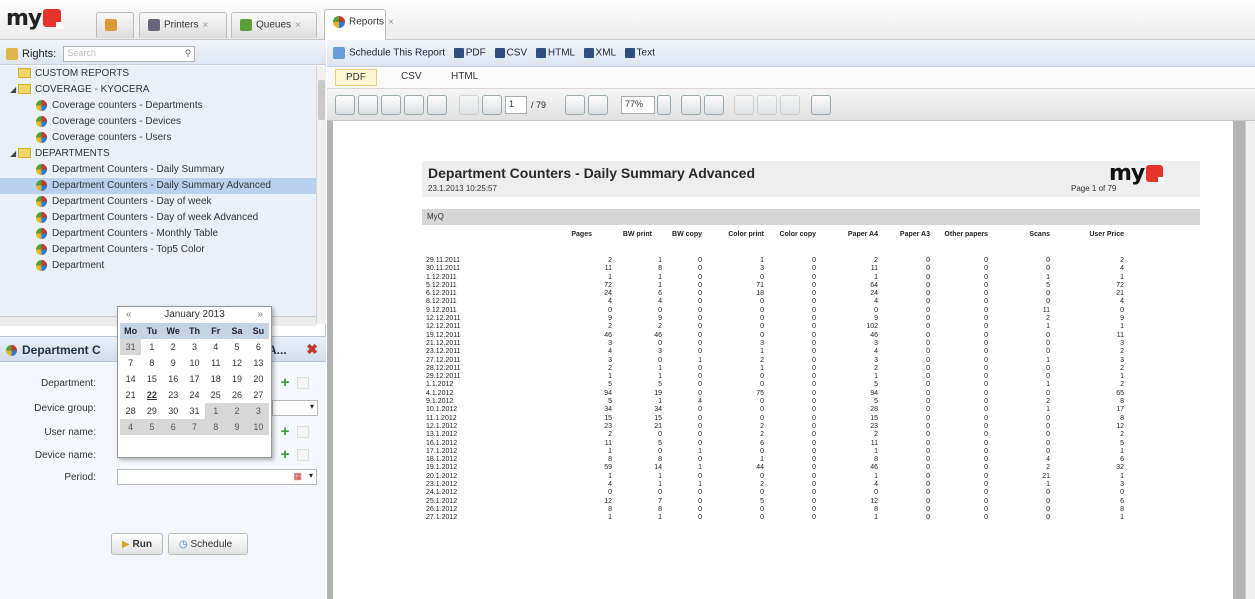 This screenshot has height=599, width=1255. What do you see at coordinates (158, 170) in the screenshot?
I see `tree-report-item: Department Counters - Daily Summary` at bounding box center [158, 170].